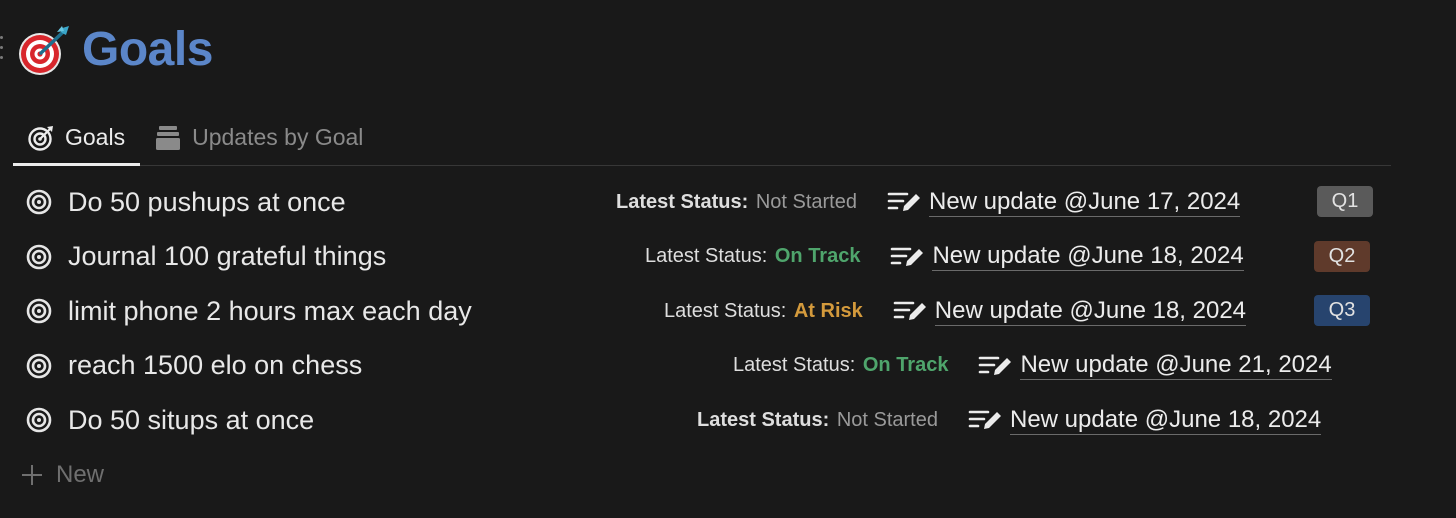 The height and width of the screenshot is (518, 1456). Describe the element at coordinates (147, 49) in the screenshot. I see `page-title: Goals` at that location.